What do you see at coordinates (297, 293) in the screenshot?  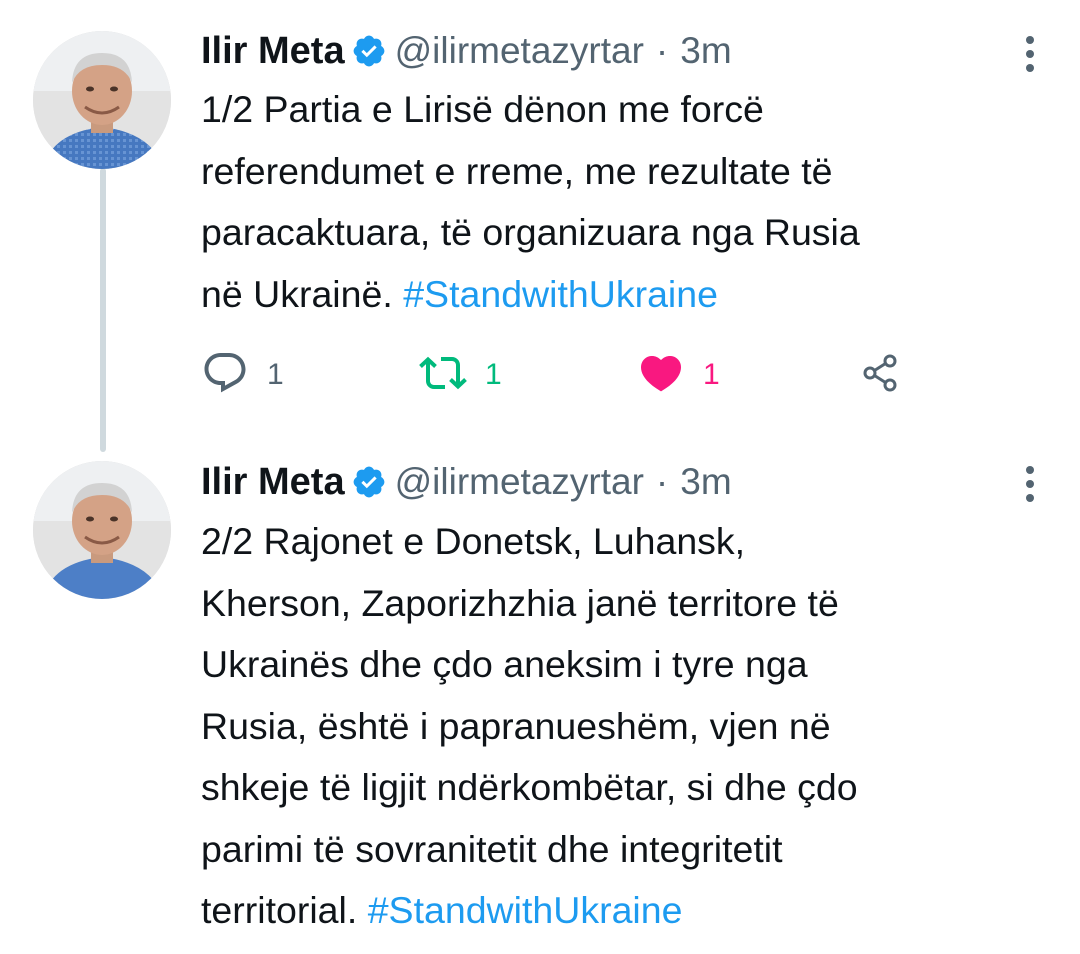 I see `tweet-text-segment: në Ukrainë.` at bounding box center [297, 293].